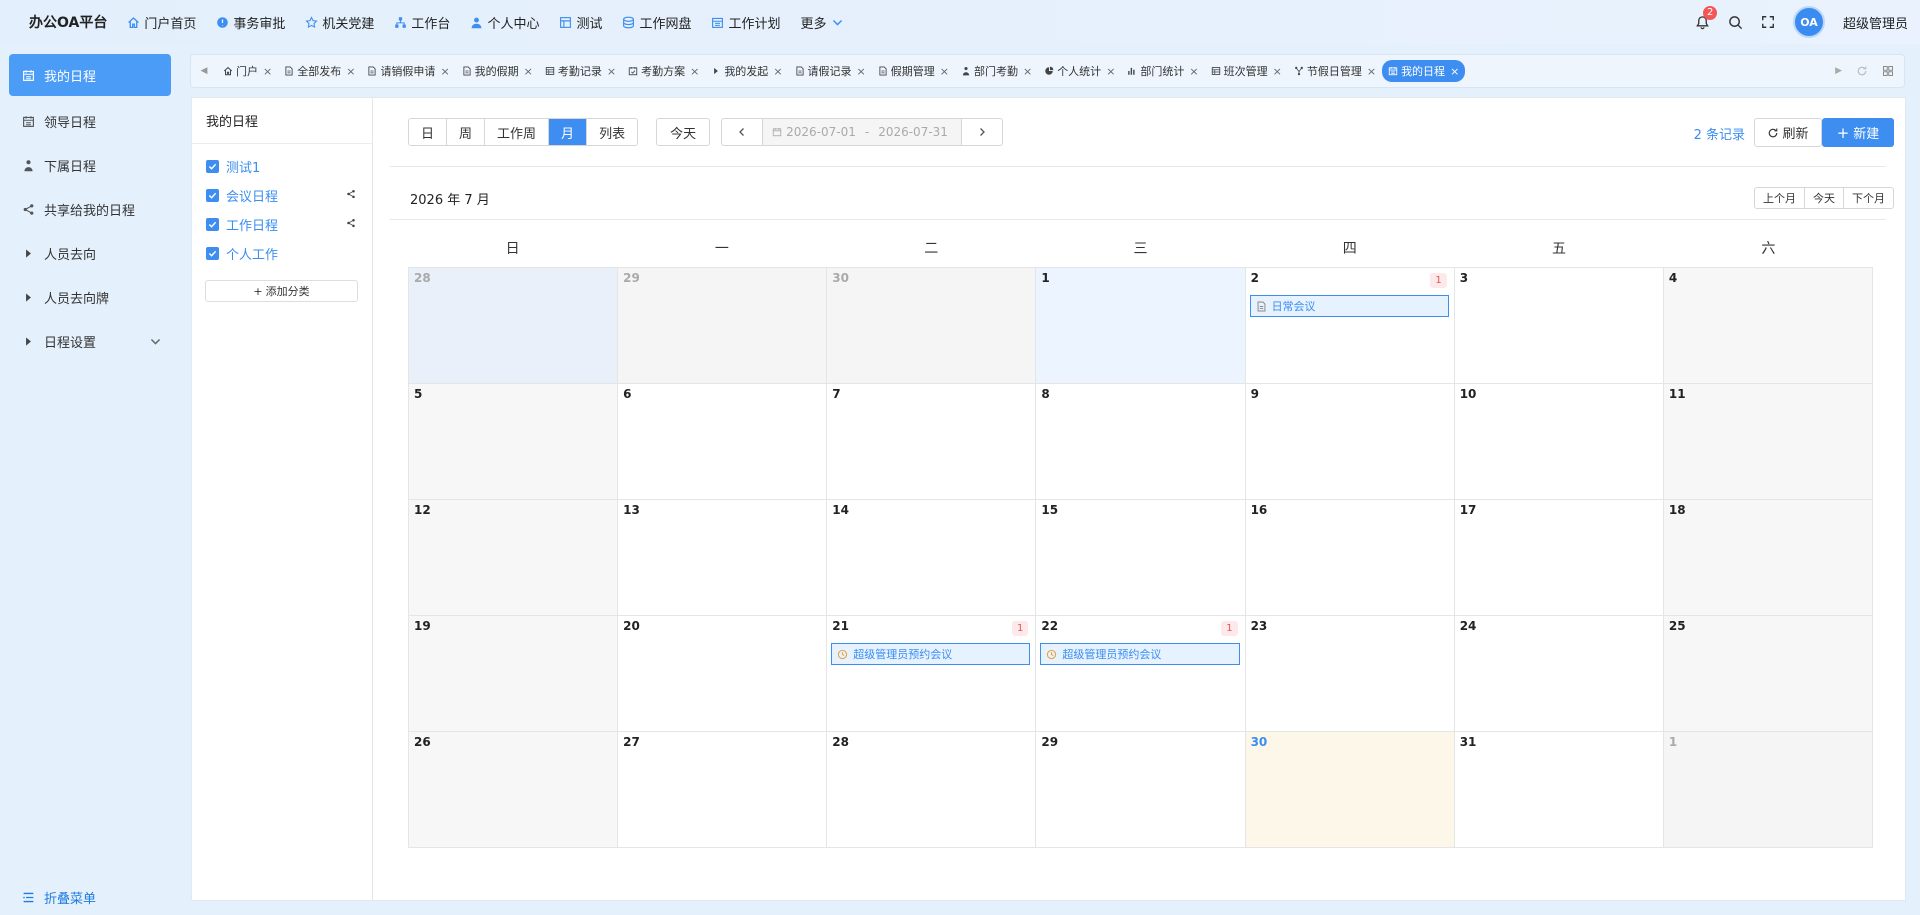 The width and height of the screenshot is (1920, 915). Describe the element at coordinates (931, 654) in the screenshot. I see `calendar-event: 超级管理员预约会议` at that location.